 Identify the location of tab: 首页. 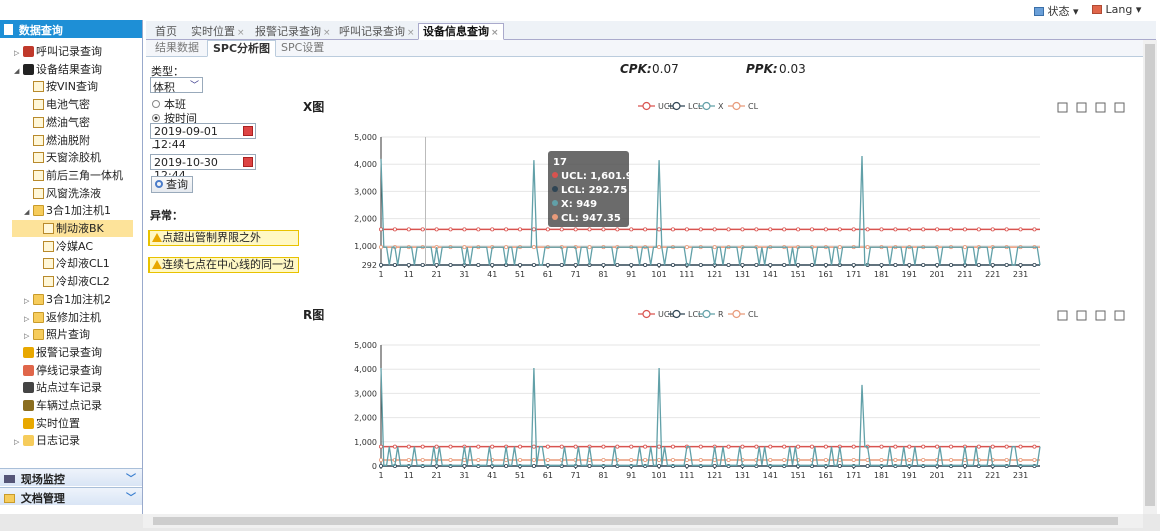
(166, 31).